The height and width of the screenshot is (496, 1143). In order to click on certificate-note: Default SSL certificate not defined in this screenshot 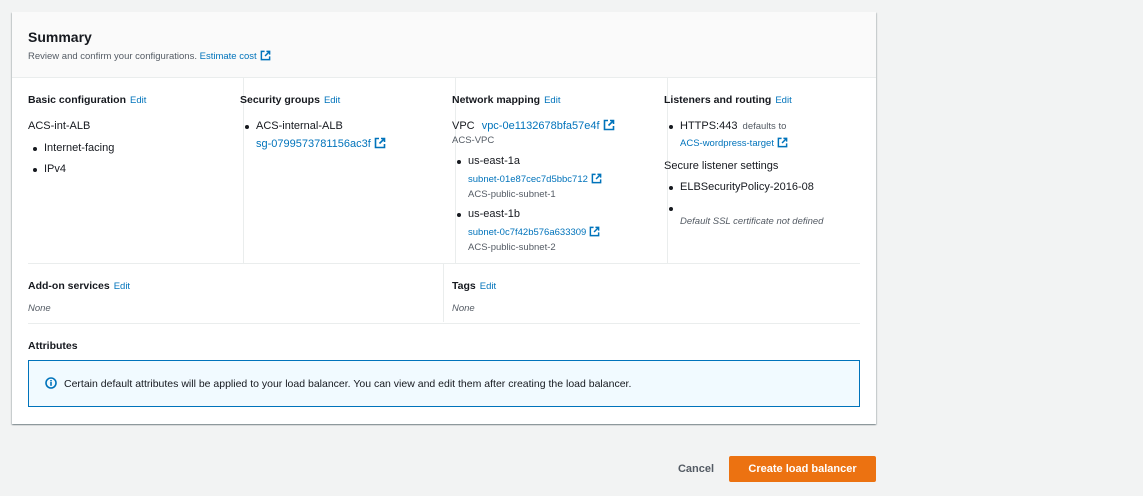, I will do `click(752, 221)`.